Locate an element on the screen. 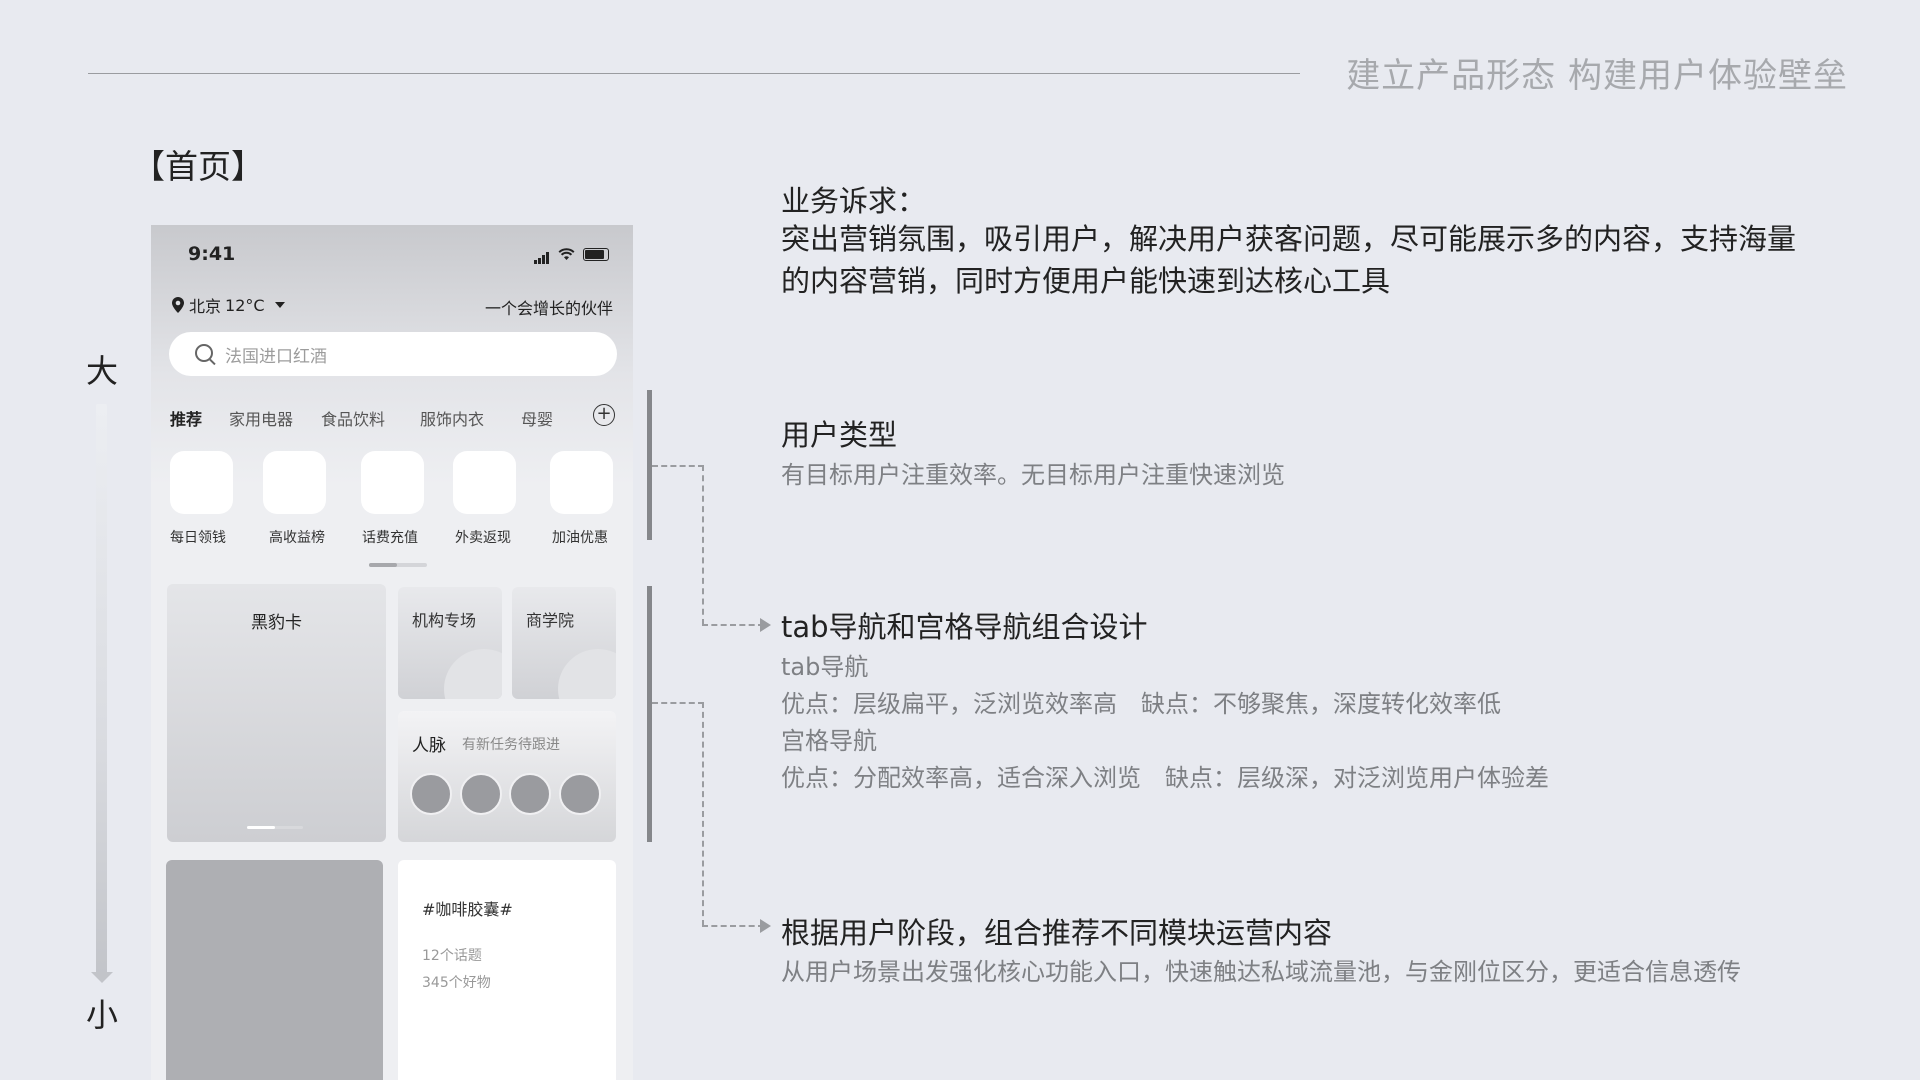 The width and height of the screenshot is (1920, 1080). tab-recommend: 推荐 is located at coordinates (186, 418).